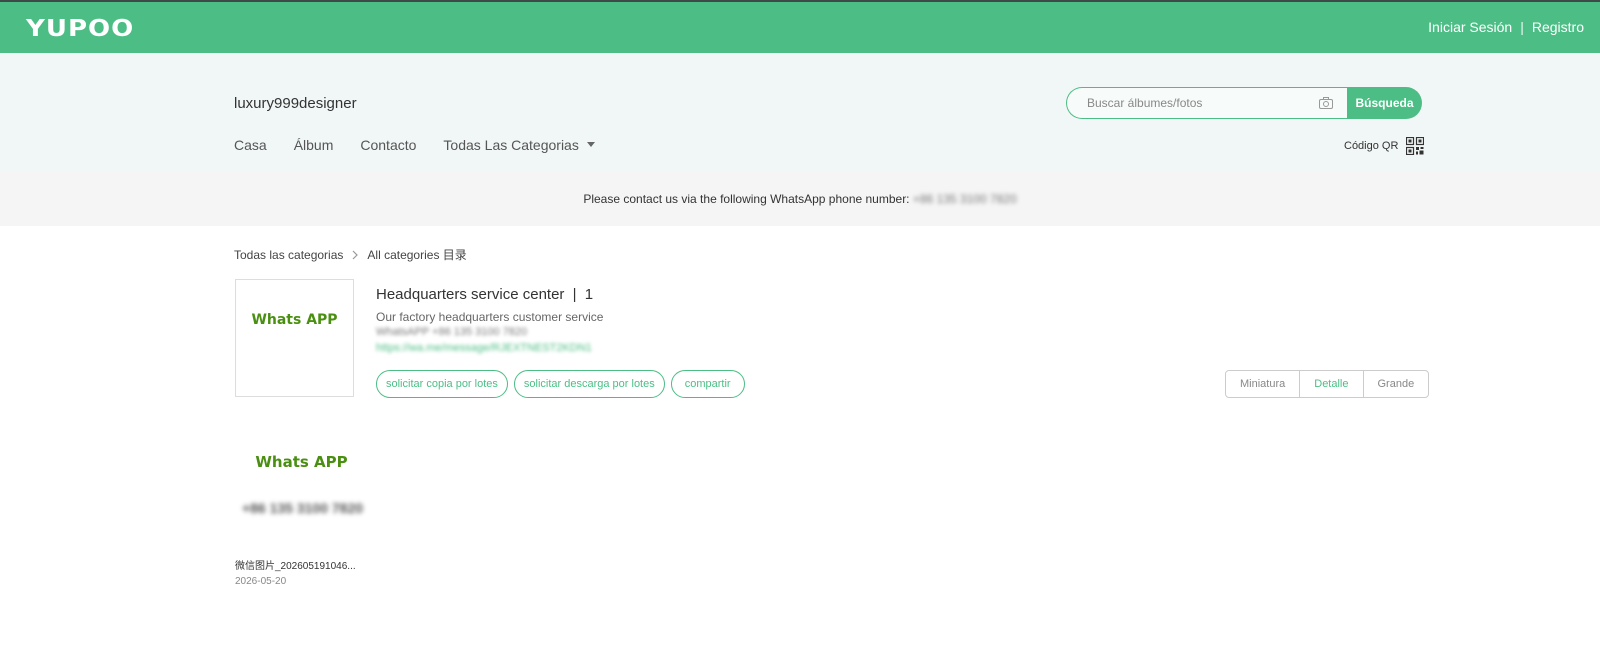  I want to click on nav-categories-label: Todas Las Categorias, so click(511, 145).